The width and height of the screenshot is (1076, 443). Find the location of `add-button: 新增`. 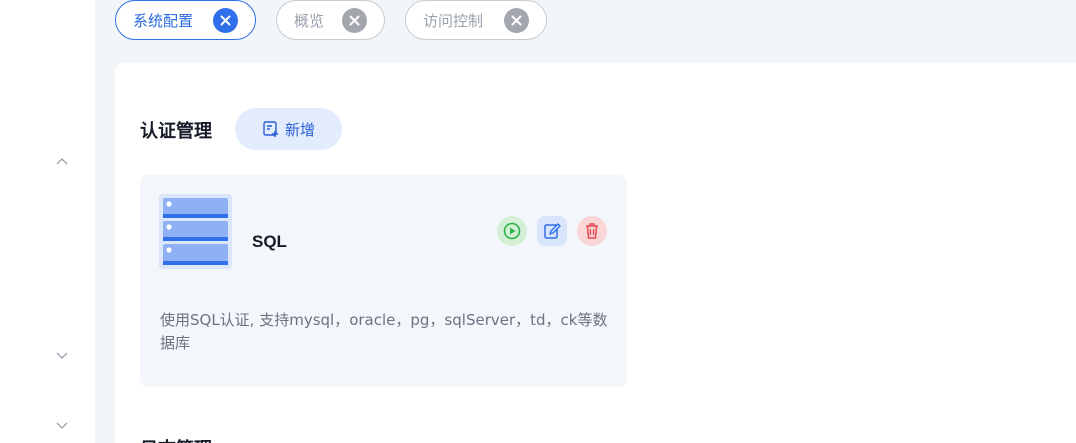

add-button: 新增 is located at coordinates (288, 129).